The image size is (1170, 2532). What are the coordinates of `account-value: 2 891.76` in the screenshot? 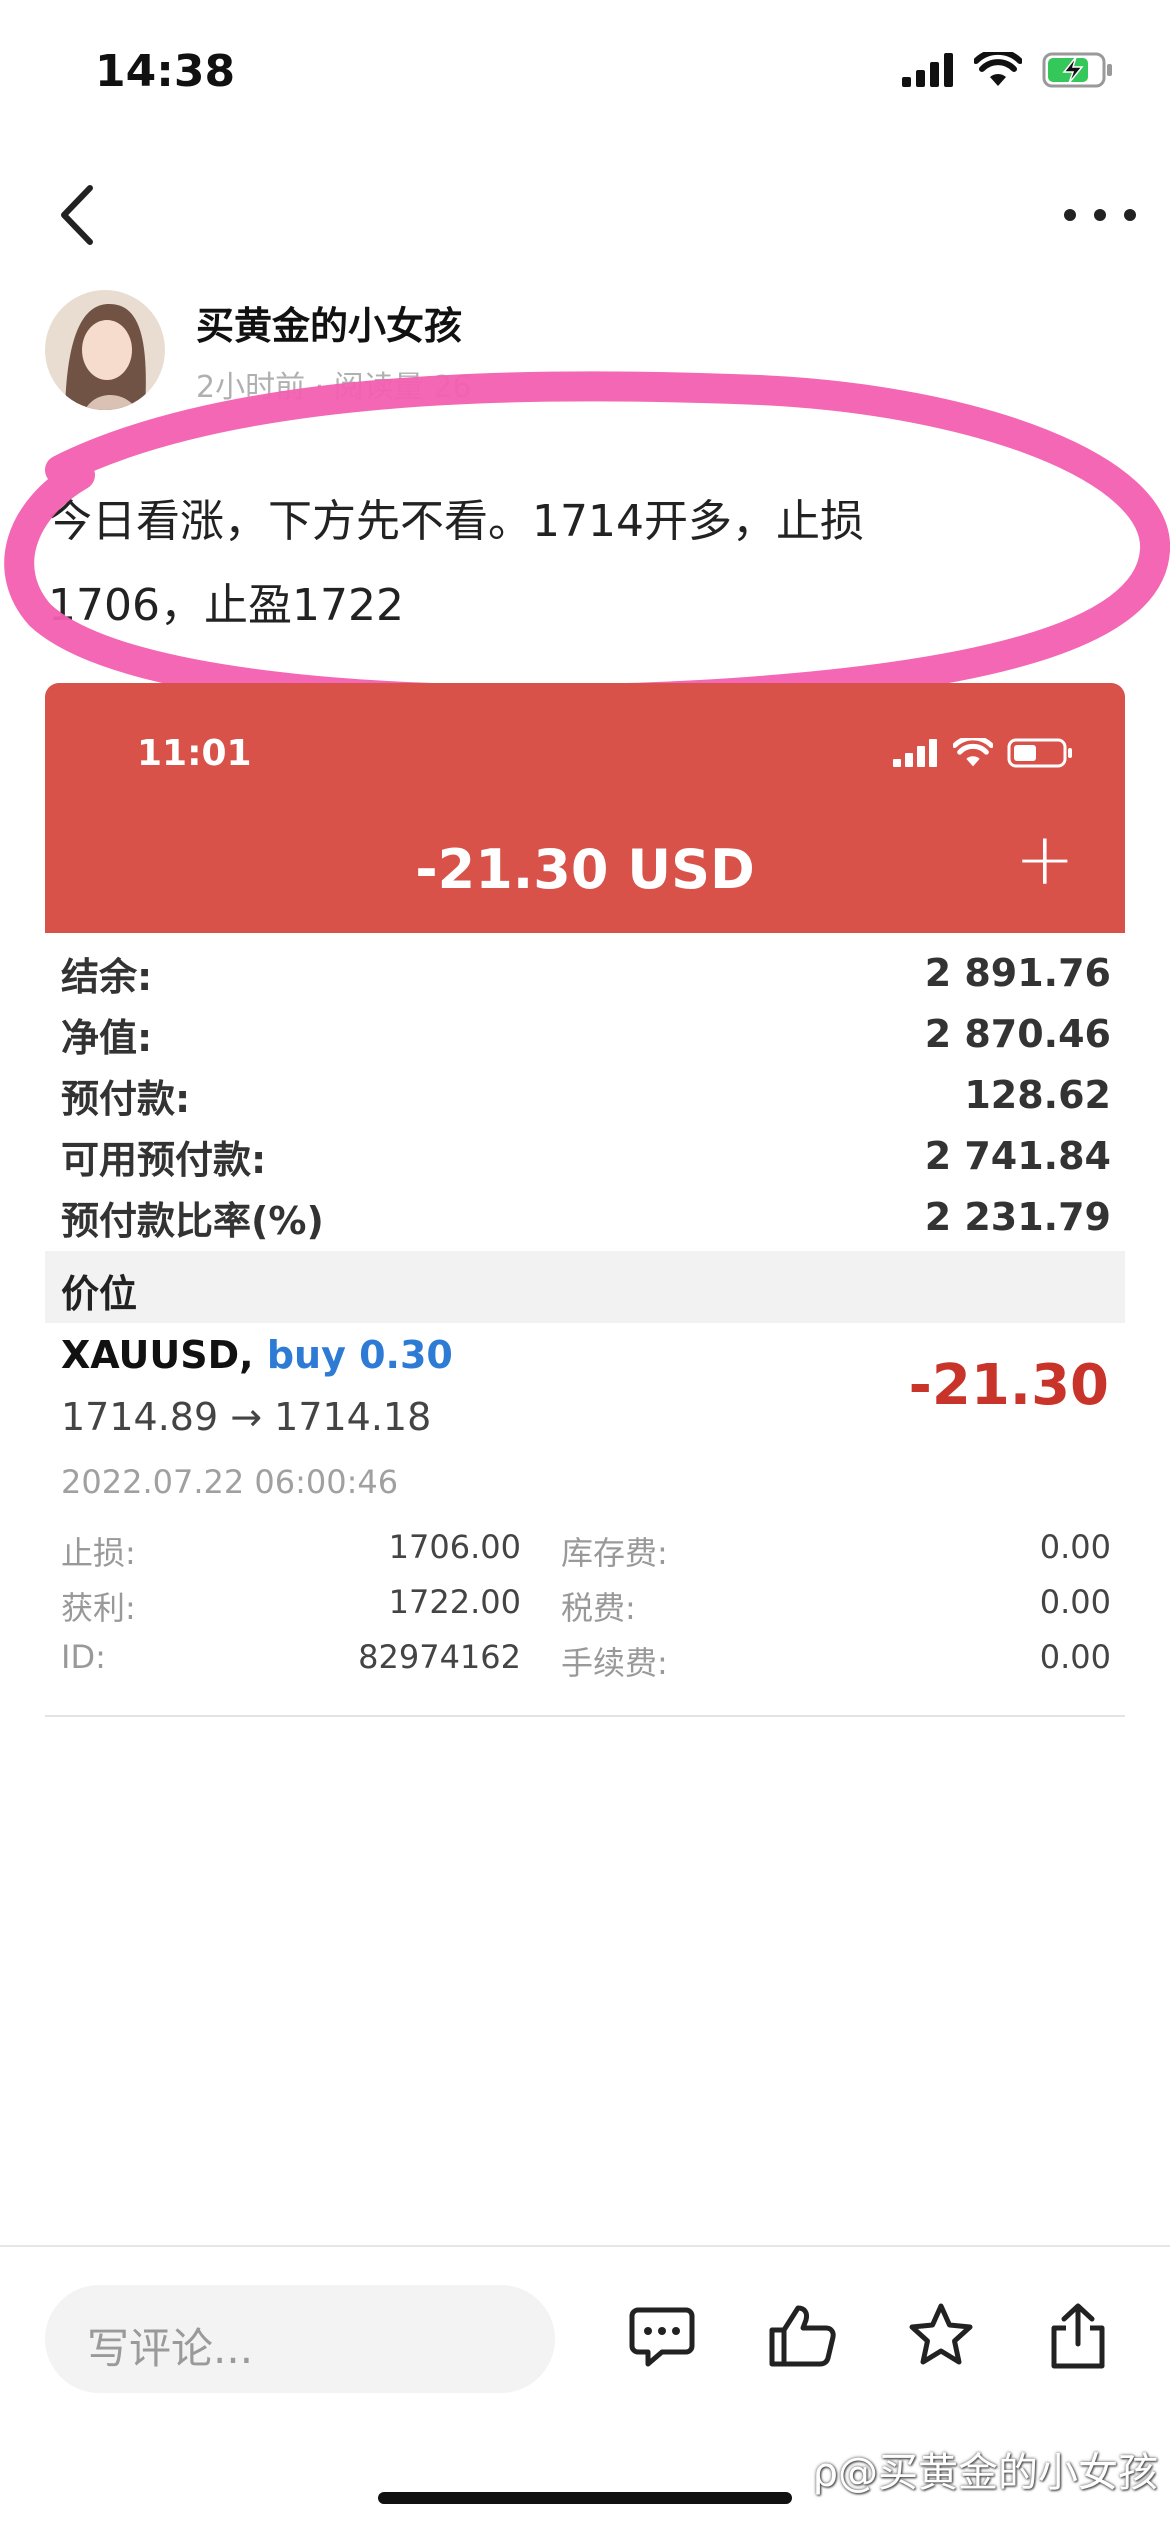 It's located at (1017, 973).